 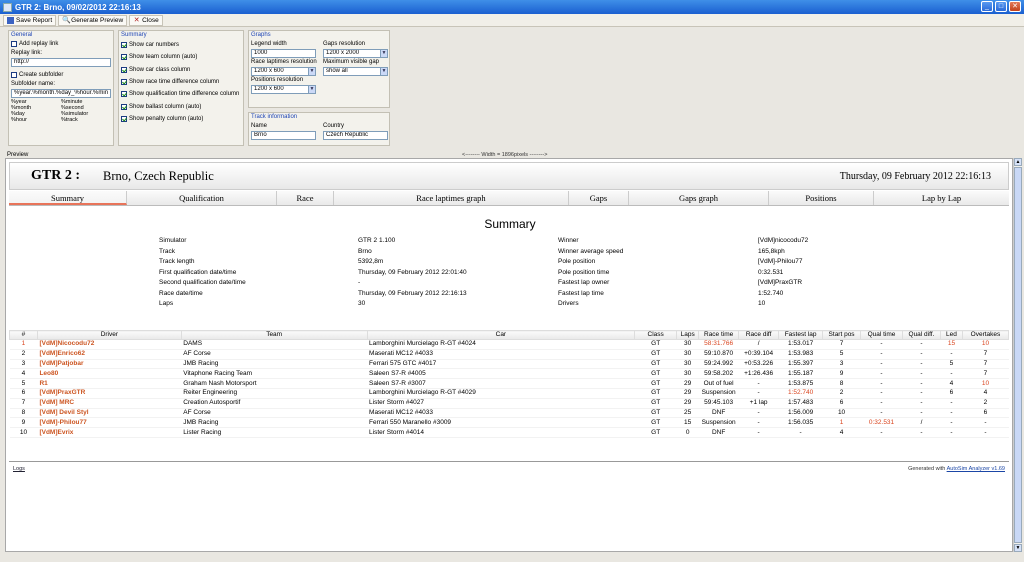 What do you see at coordinates (758, 364) in the screenshot?
I see `table-cell: +0:53.226` at bounding box center [758, 364].